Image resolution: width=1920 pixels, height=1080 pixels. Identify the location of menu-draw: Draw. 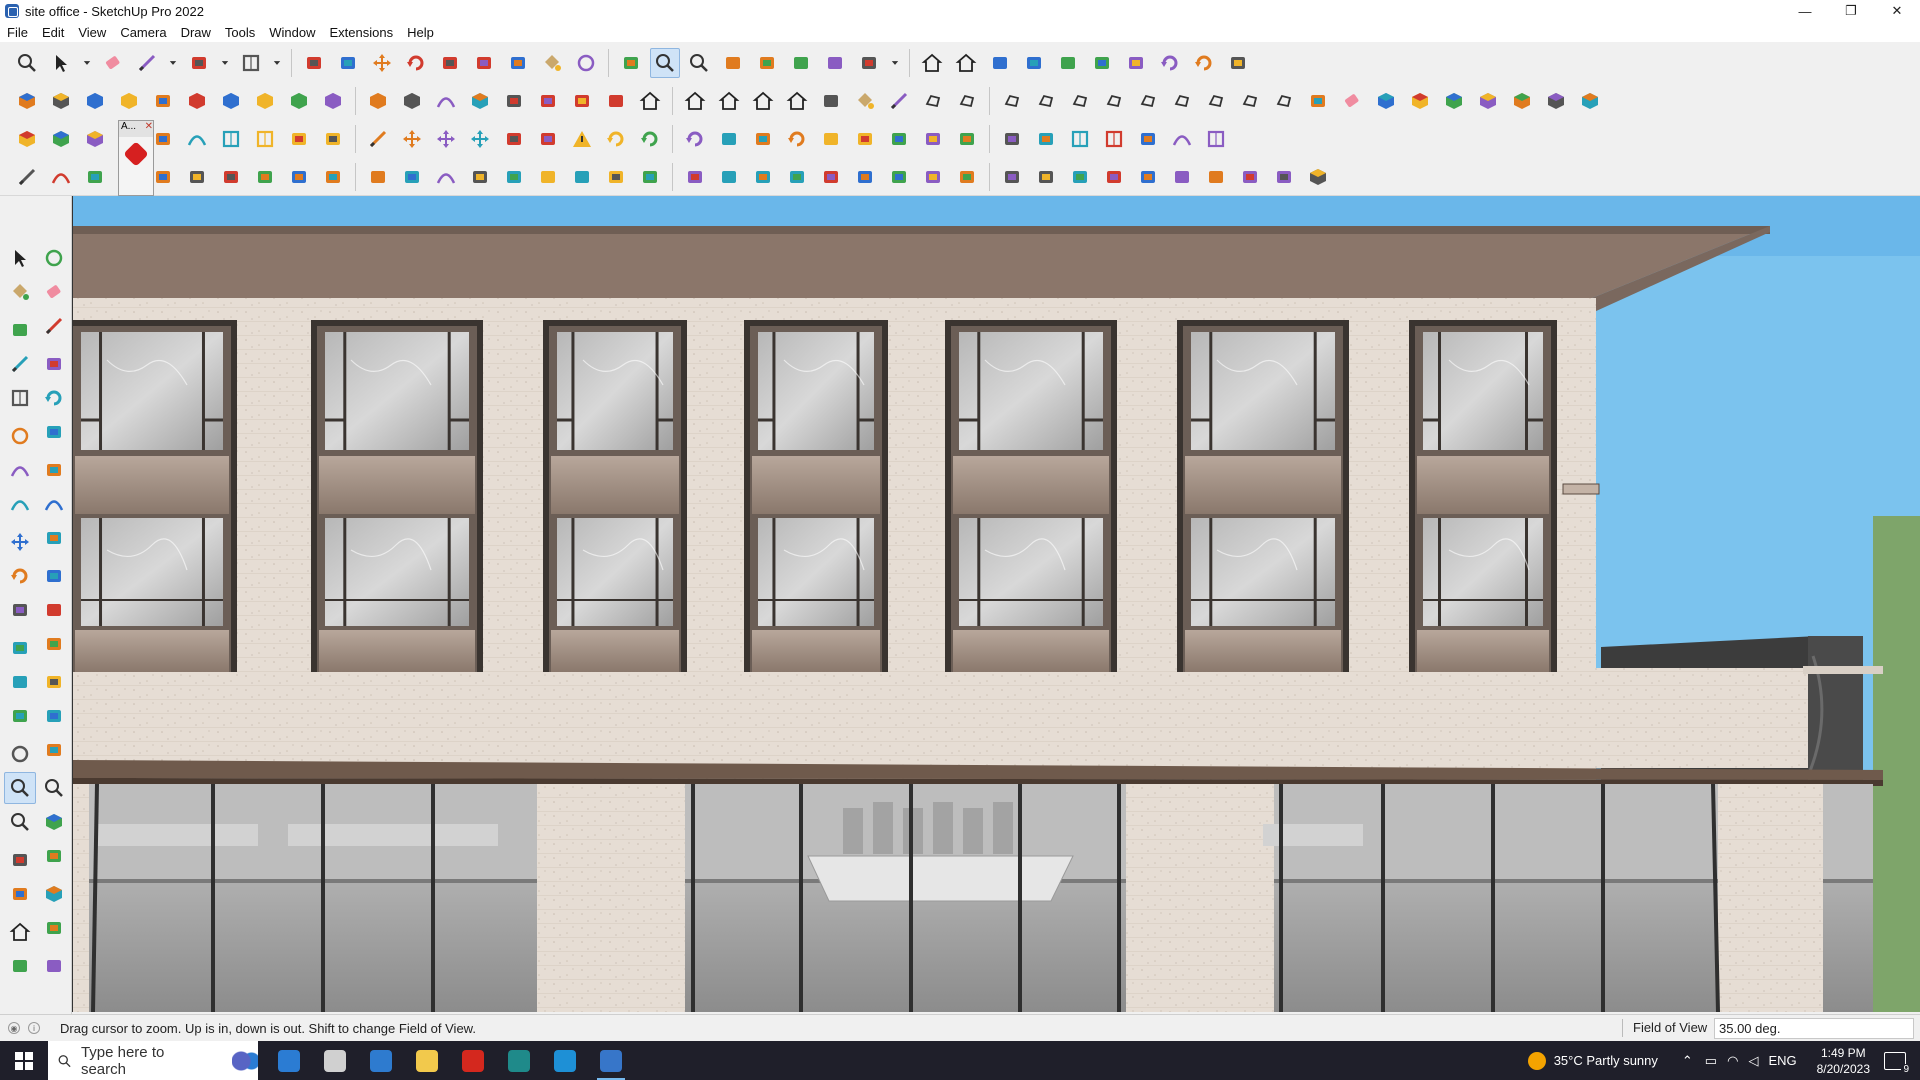
(200, 32).